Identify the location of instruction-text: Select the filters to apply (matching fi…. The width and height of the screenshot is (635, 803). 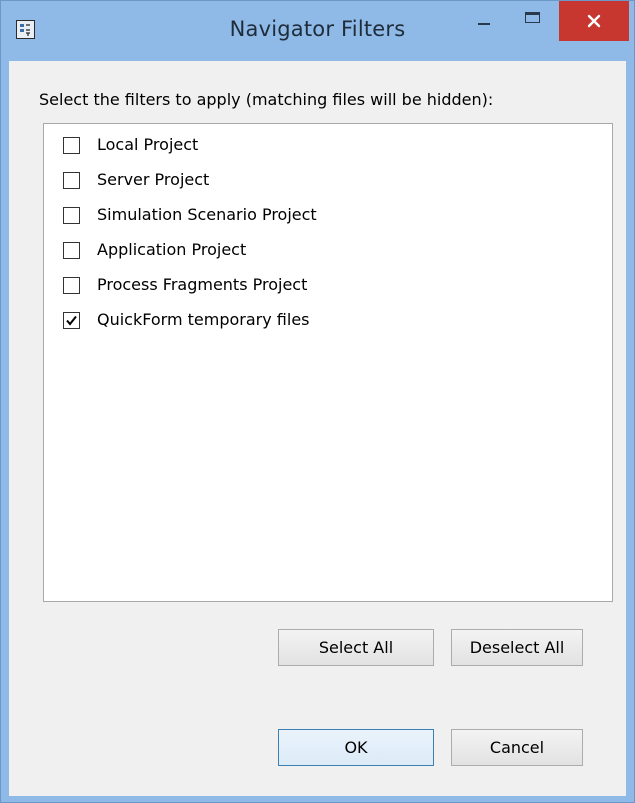
(266, 99).